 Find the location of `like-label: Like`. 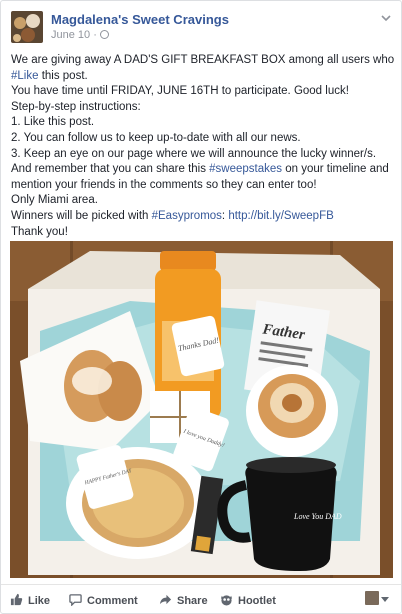

like-label: Like is located at coordinates (39, 601).